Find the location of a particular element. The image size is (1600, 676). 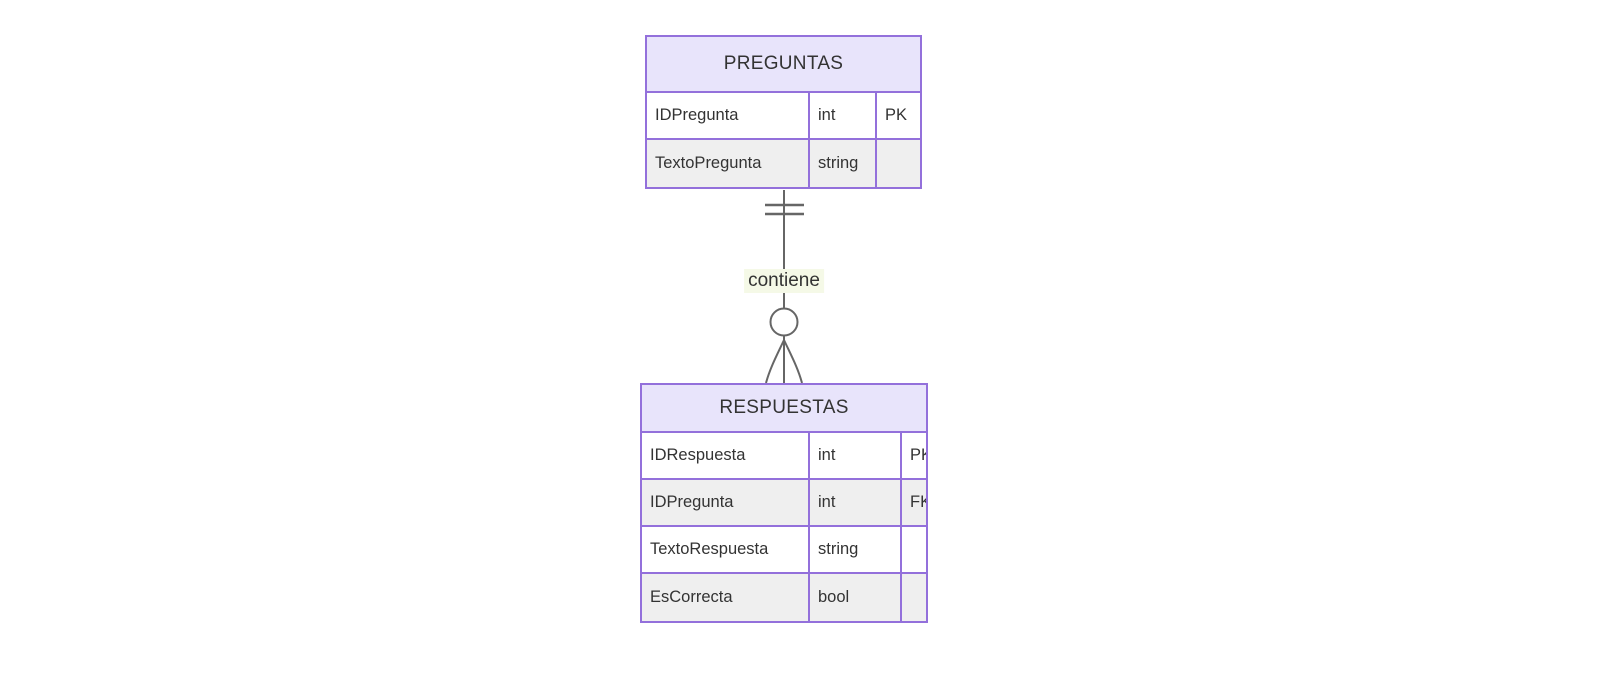

table-row: IDPregunta int FK is located at coordinates (784, 503).